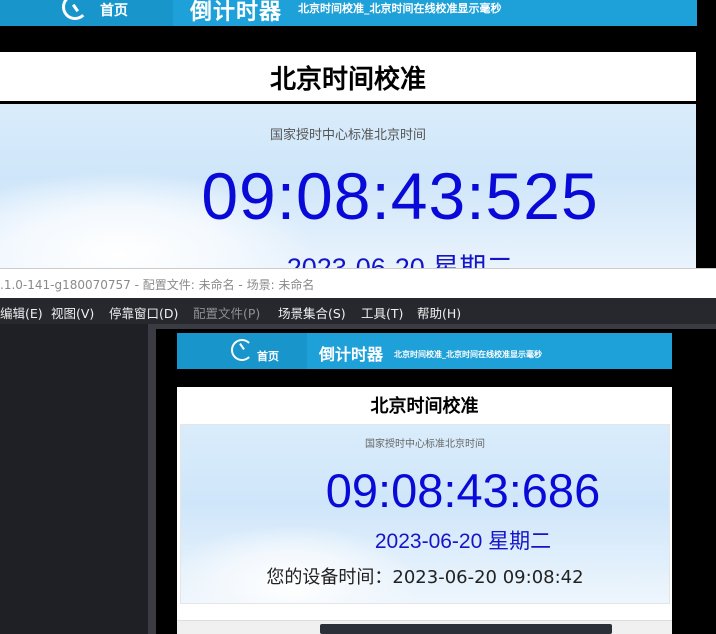 Image resolution: width=716 pixels, height=634 pixels. I want to click on top-beijing-date: 2023-06-20 星期二, so click(400, 260).